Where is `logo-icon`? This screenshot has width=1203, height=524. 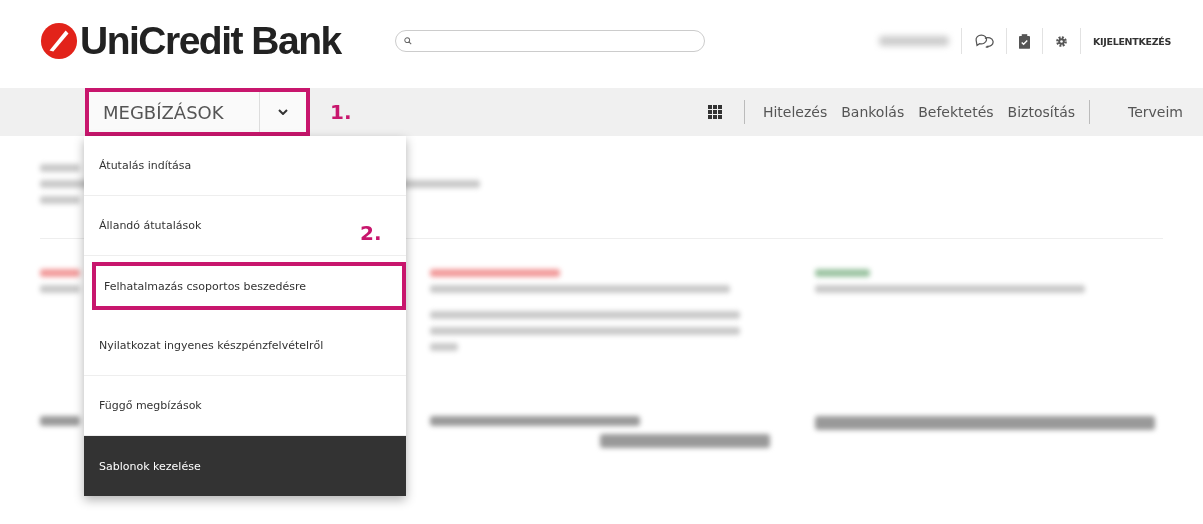 logo-icon is located at coordinates (59, 41).